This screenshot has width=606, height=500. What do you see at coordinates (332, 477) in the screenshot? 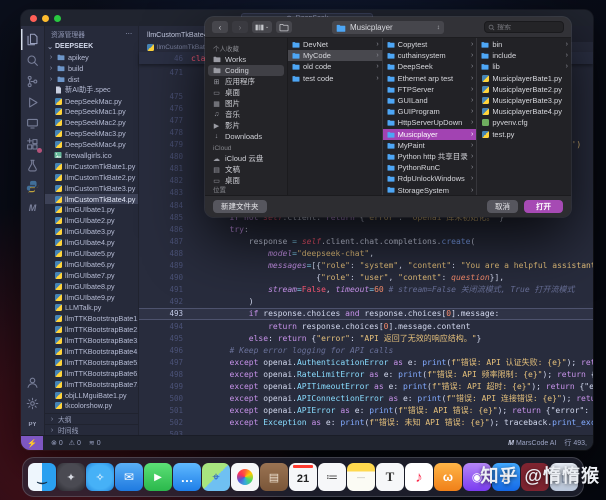
I see `dock-item-reminders: ≔` at bounding box center [332, 477].